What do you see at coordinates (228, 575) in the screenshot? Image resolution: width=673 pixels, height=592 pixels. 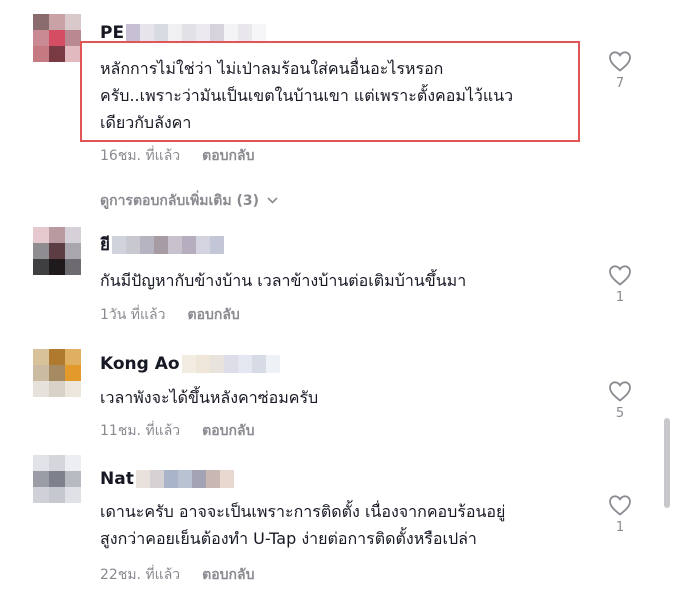 I see `reply-button: ตอบกลับ` at bounding box center [228, 575].